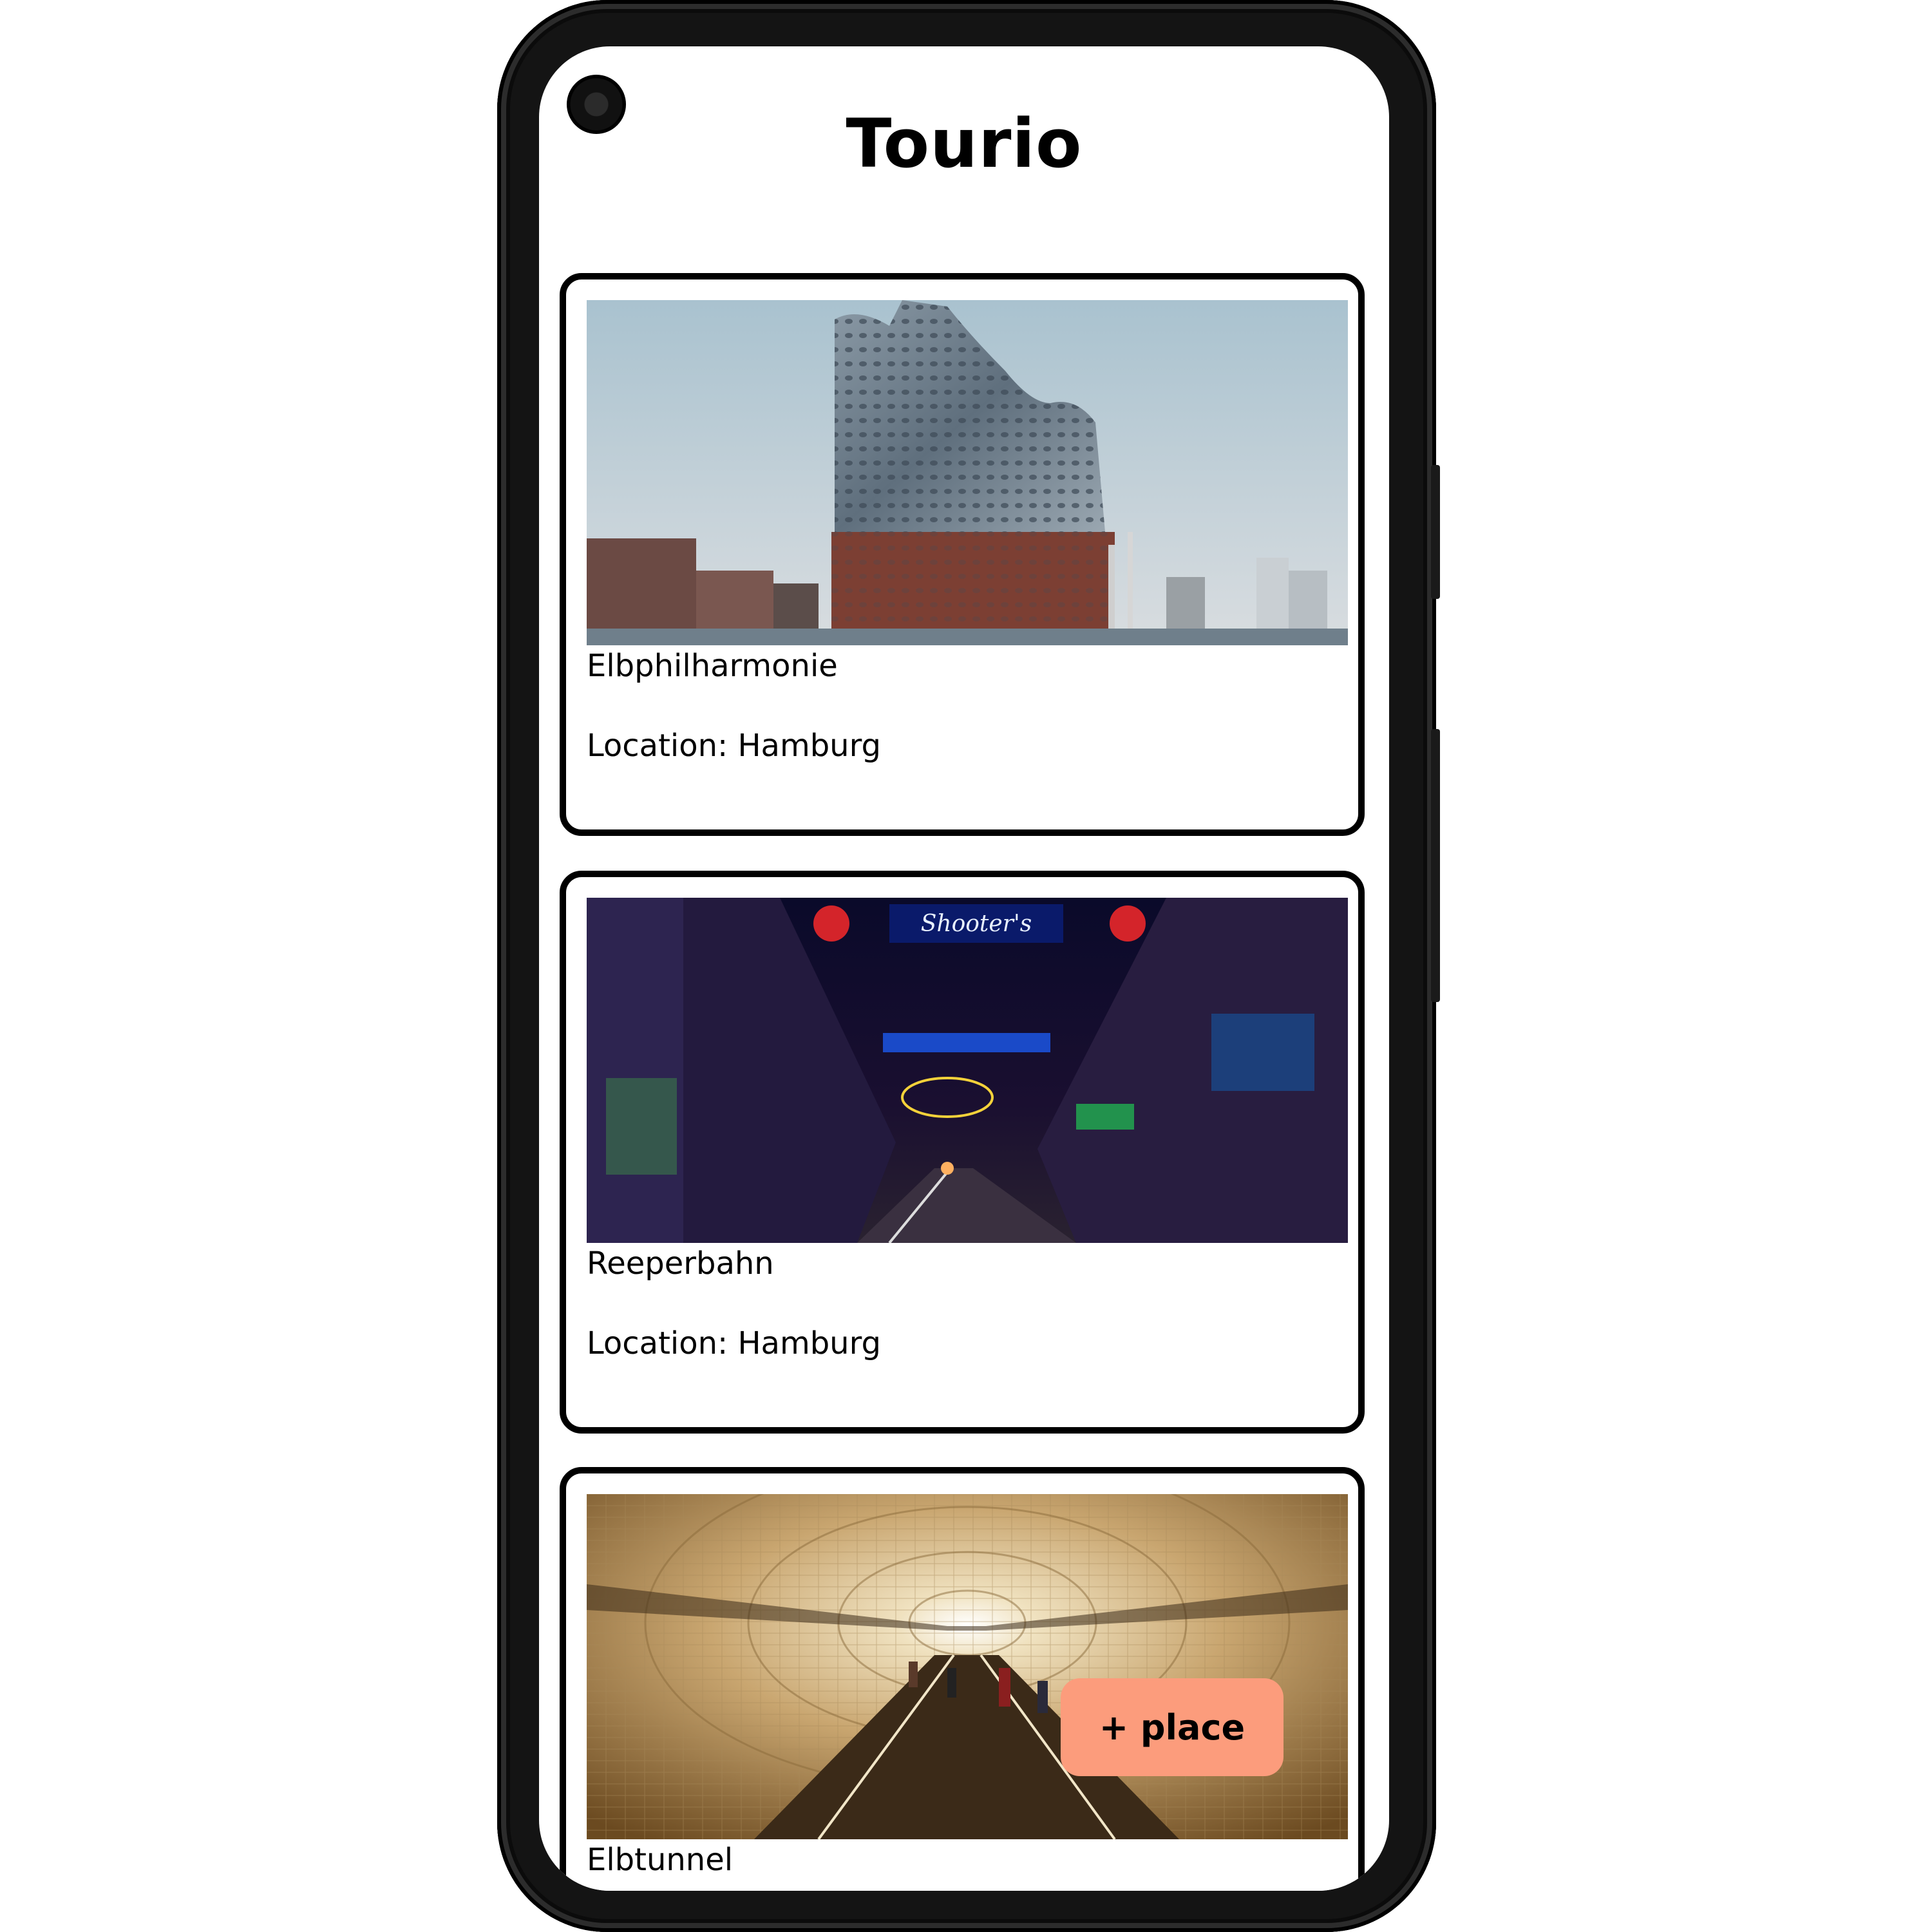 This screenshot has width=1932, height=1932. What do you see at coordinates (965, 143) in the screenshot?
I see `page-title: Tourio` at bounding box center [965, 143].